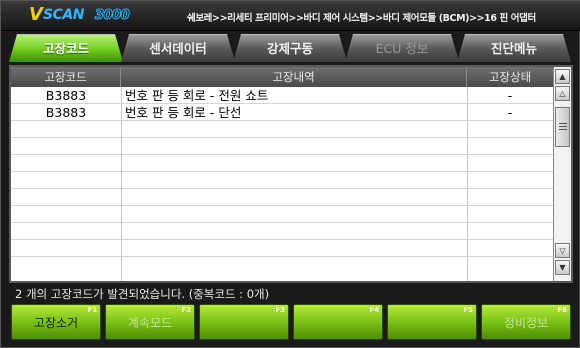 This screenshot has height=348, width=580. I want to click on function-key-hint: F5, so click(468, 310).